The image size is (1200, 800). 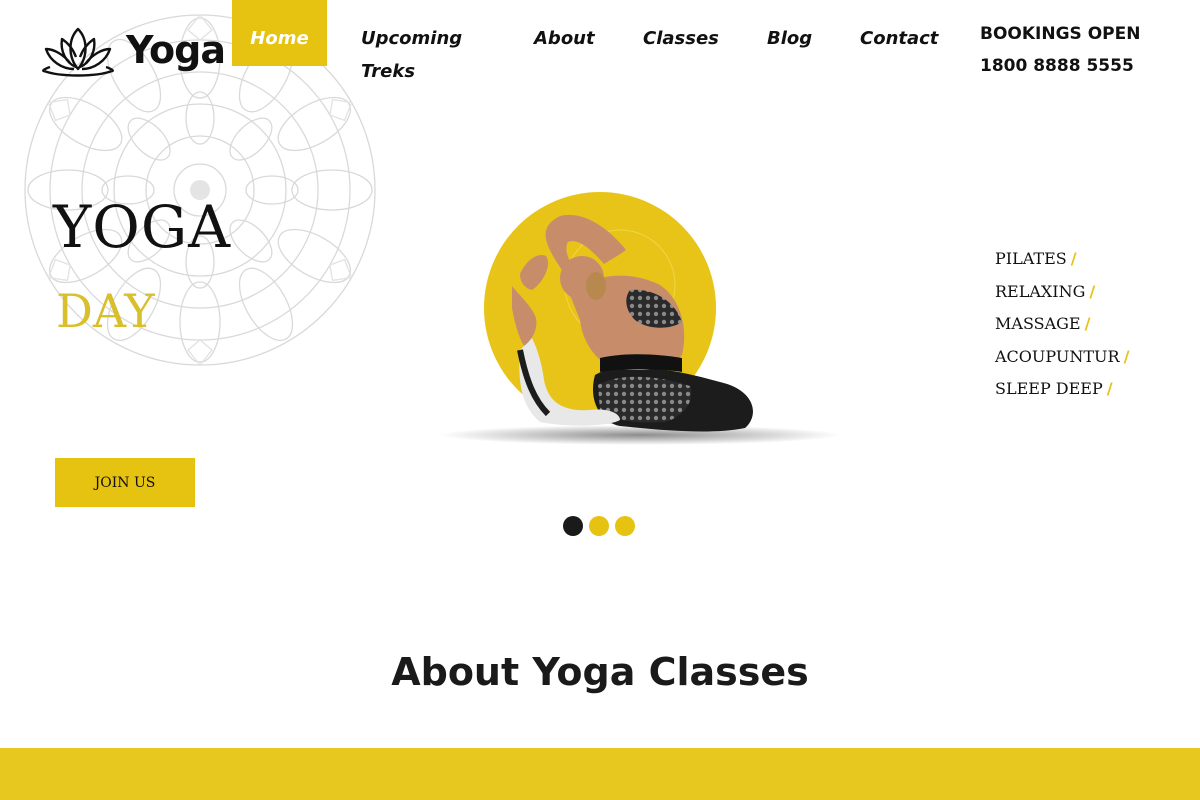 I want to click on lotus-icon, so click(x=78, y=52).